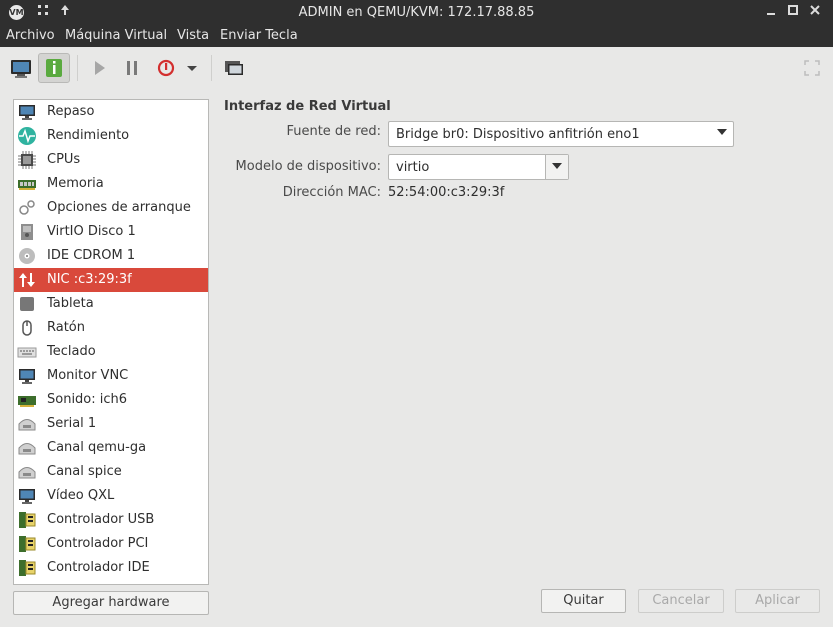 The width and height of the screenshot is (833, 627). Describe the element at coordinates (27, 352) in the screenshot. I see `keyboard-icon` at that location.